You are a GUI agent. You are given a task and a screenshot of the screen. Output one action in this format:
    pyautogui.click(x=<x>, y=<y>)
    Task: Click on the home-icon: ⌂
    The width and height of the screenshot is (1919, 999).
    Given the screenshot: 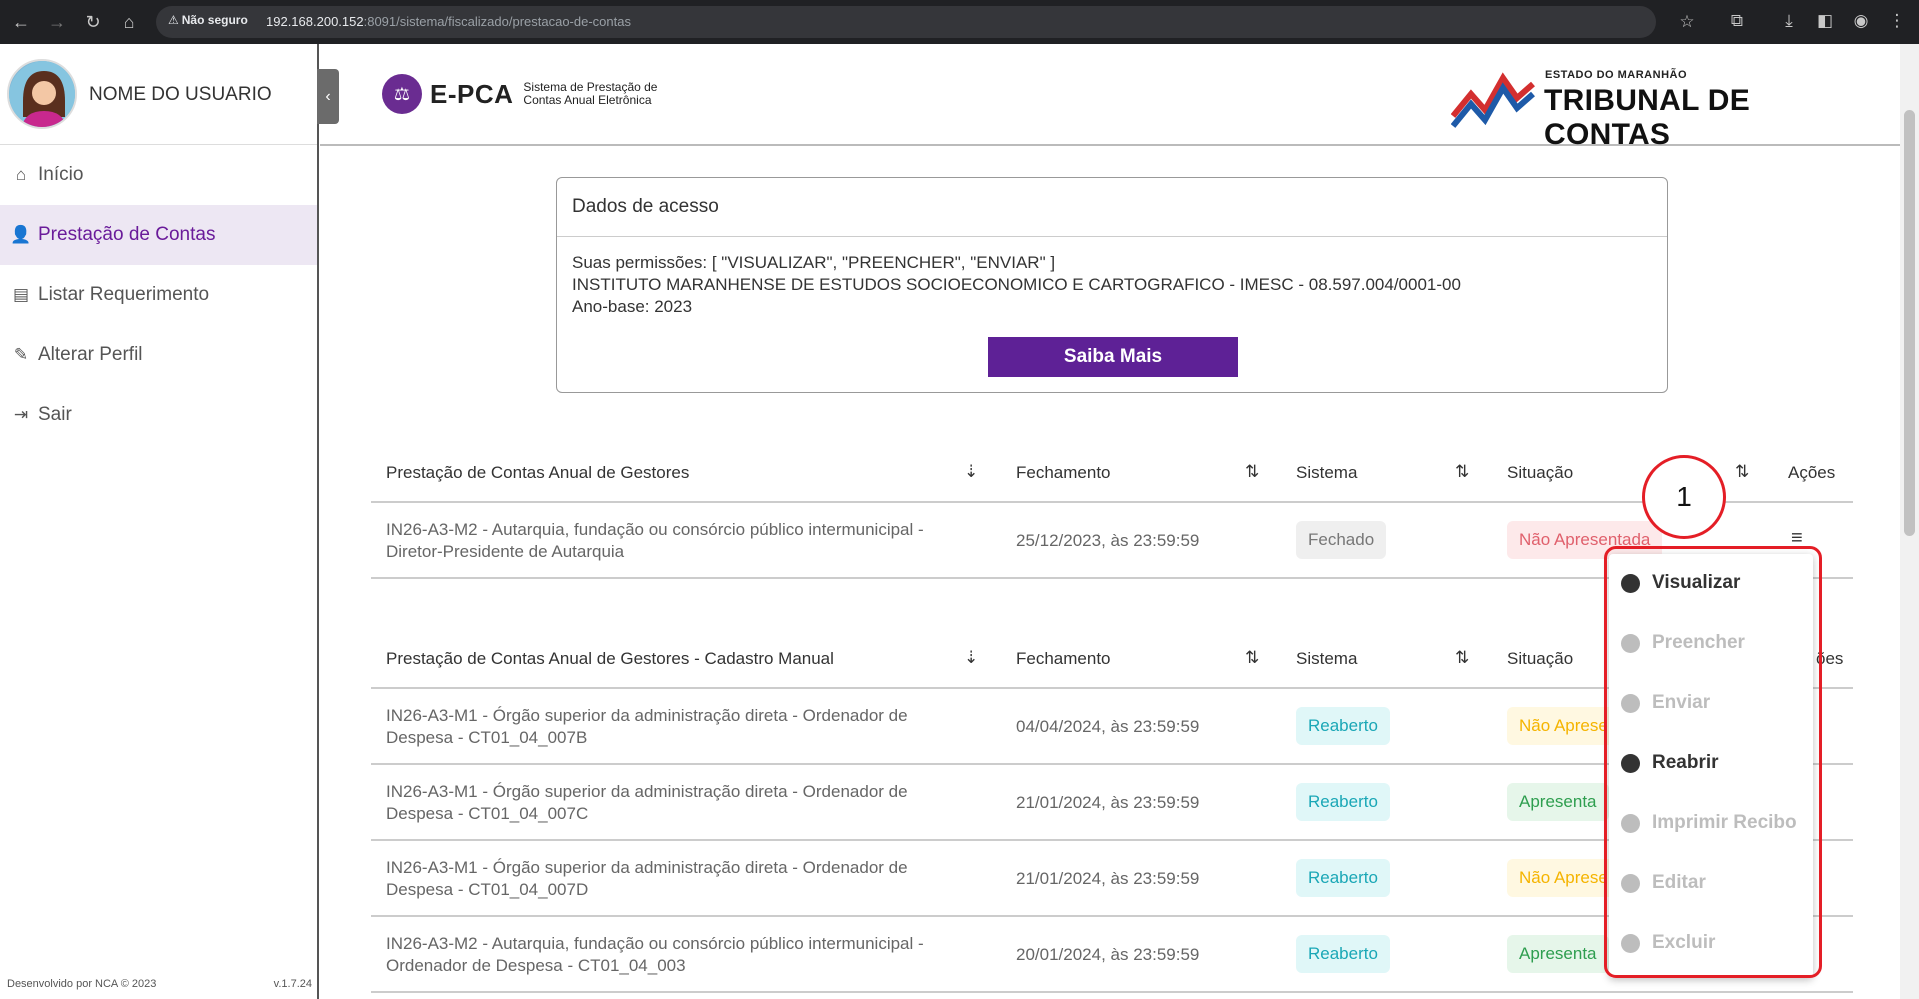 What is the action you would take?
    pyautogui.click(x=21, y=174)
    